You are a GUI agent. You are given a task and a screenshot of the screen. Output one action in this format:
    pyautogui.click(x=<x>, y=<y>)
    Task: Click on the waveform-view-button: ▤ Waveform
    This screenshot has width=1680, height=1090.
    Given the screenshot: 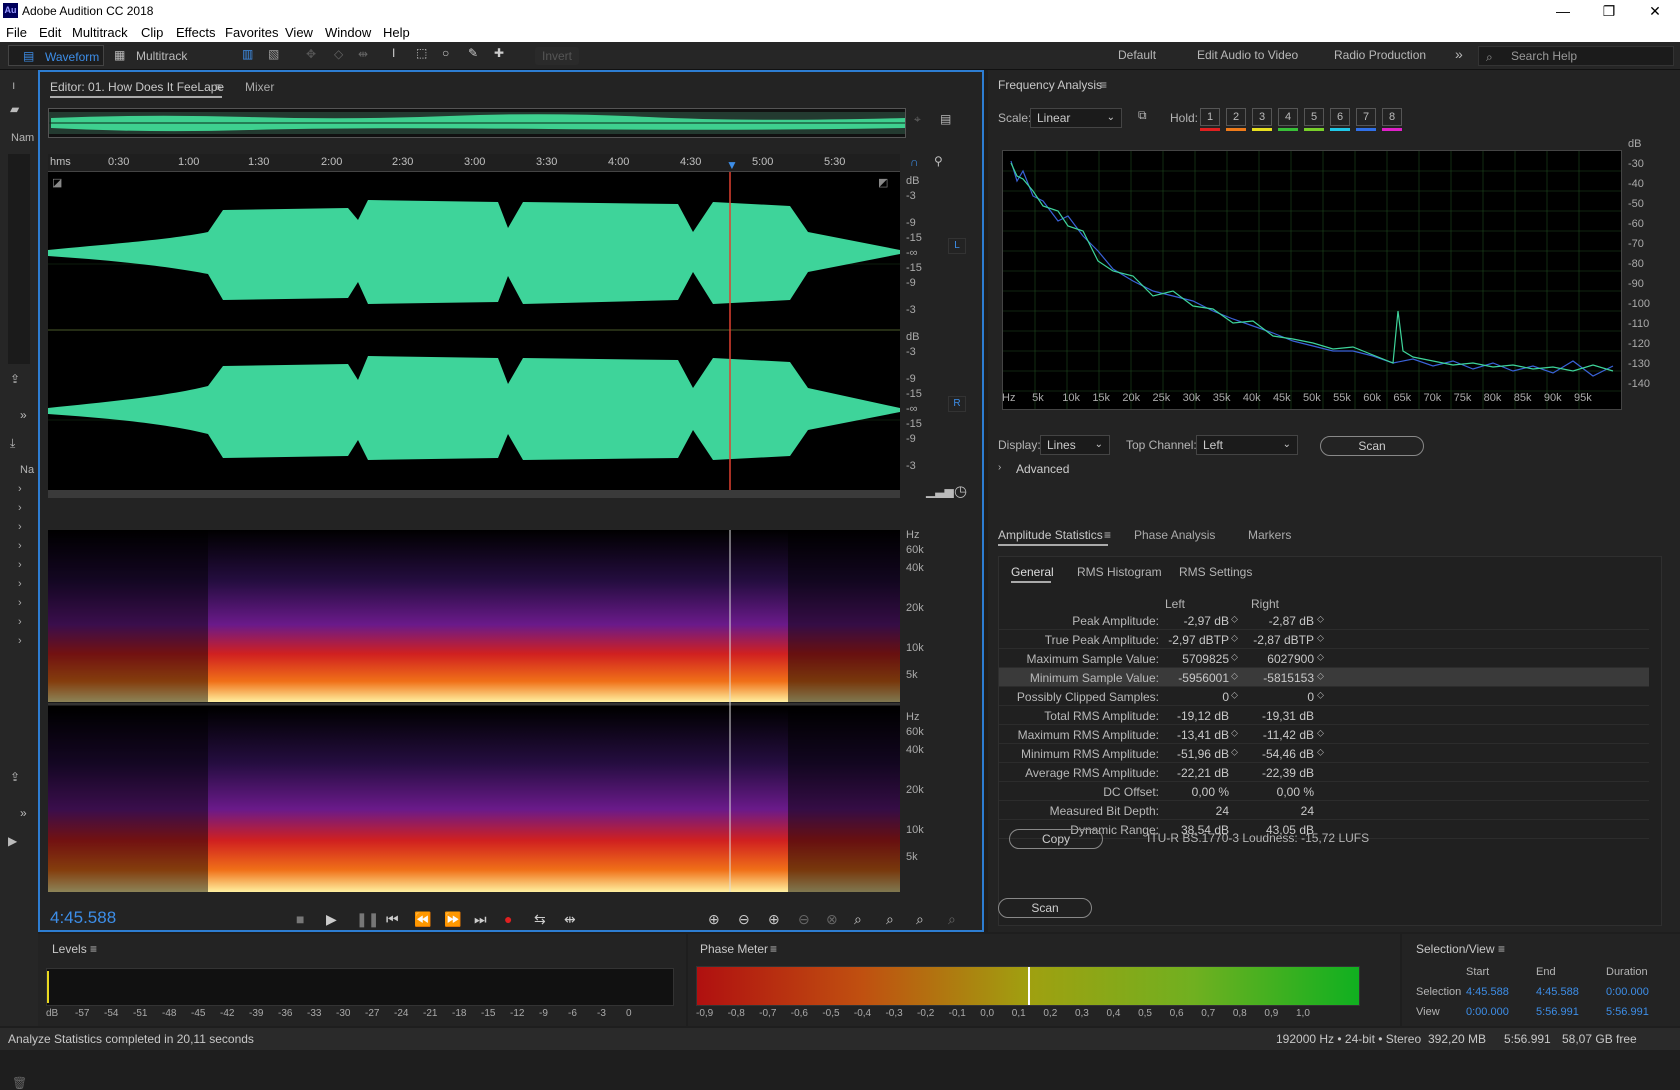 What is the action you would take?
    pyautogui.click(x=56, y=55)
    